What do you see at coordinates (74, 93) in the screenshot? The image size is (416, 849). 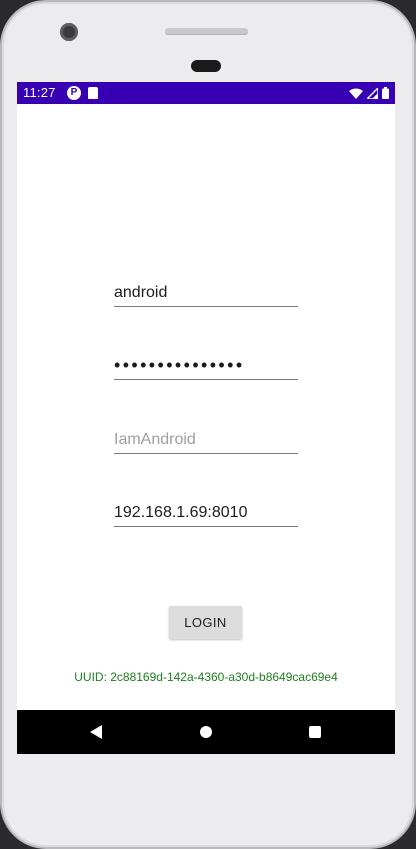 I see `notification-app-icon: P` at bounding box center [74, 93].